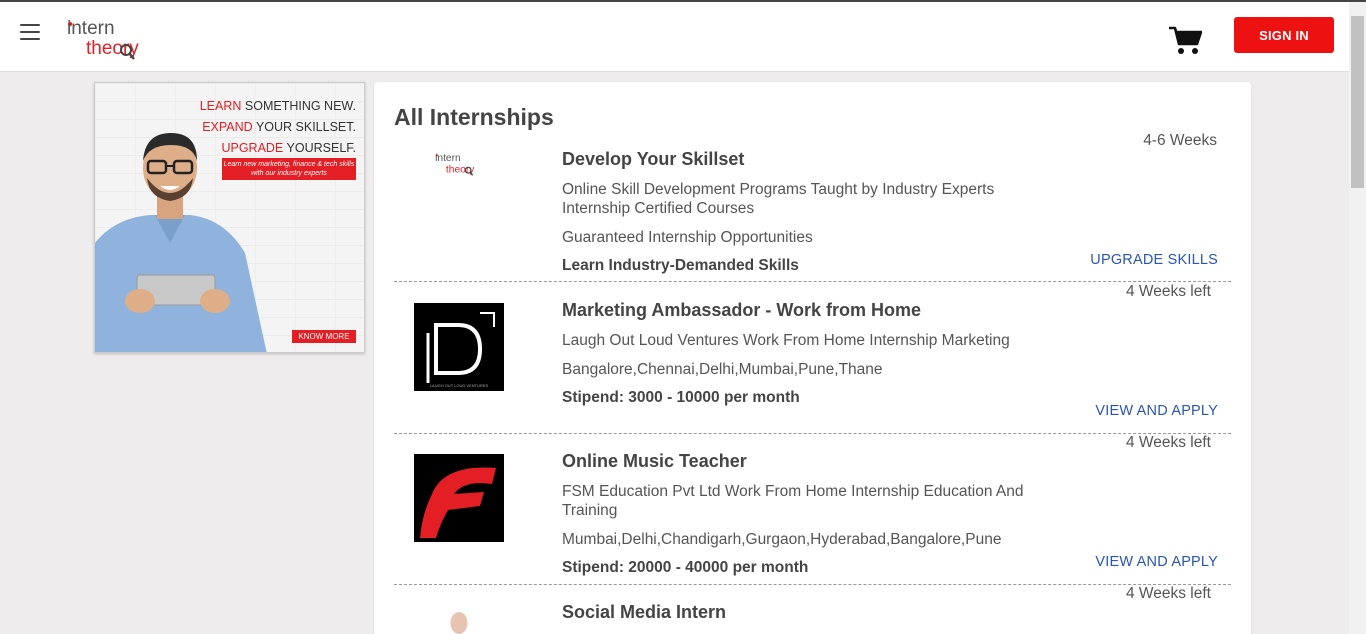 The width and height of the screenshot is (1366, 634). What do you see at coordinates (1185, 41) in the screenshot?
I see `cart-icon` at bounding box center [1185, 41].